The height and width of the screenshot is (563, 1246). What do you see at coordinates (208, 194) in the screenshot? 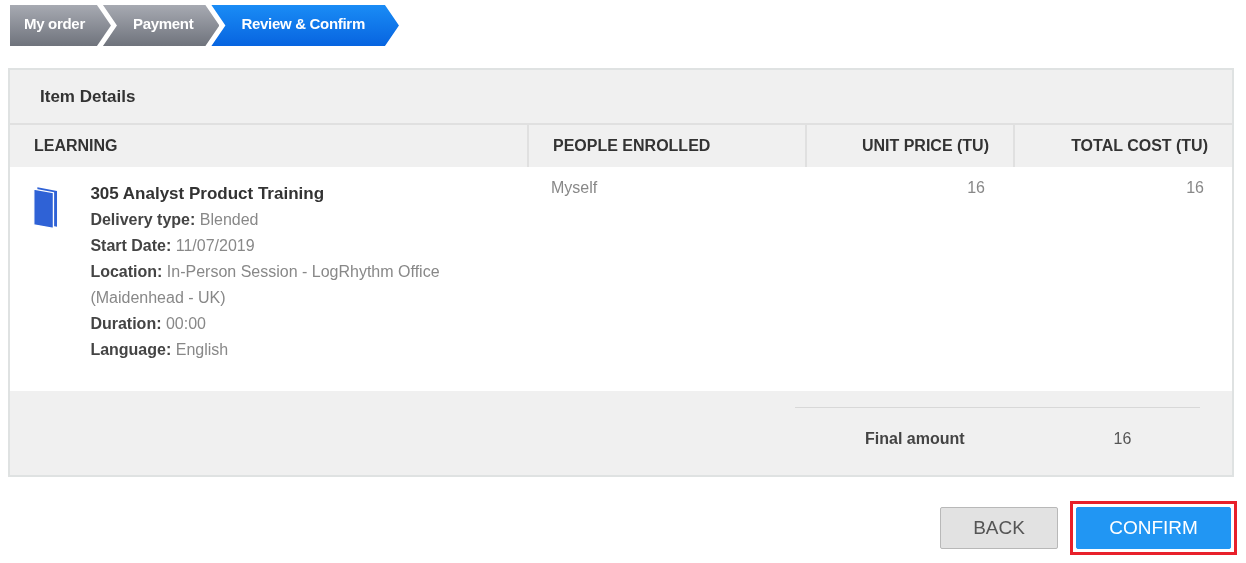
I see `course-title: 305 Analyst Product Training` at bounding box center [208, 194].